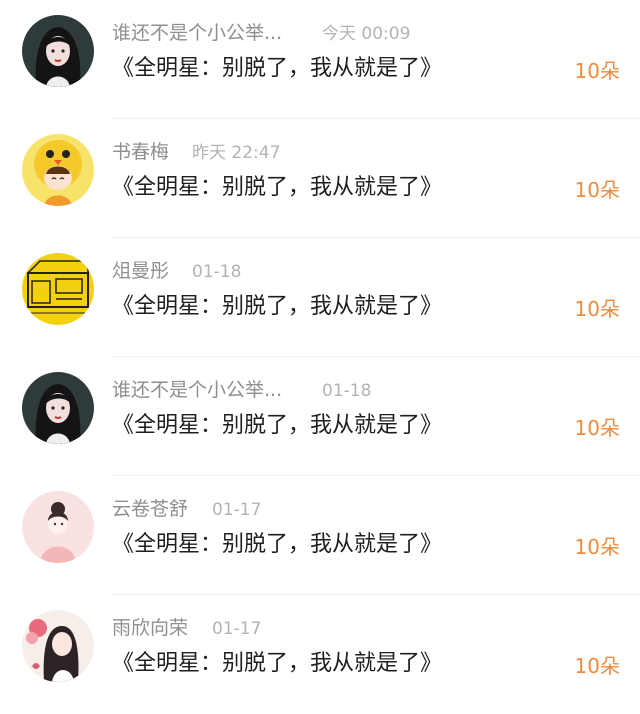 The height and width of the screenshot is (714, 640). I want to click on user-name: 俎曼彤, so click(140, 271).